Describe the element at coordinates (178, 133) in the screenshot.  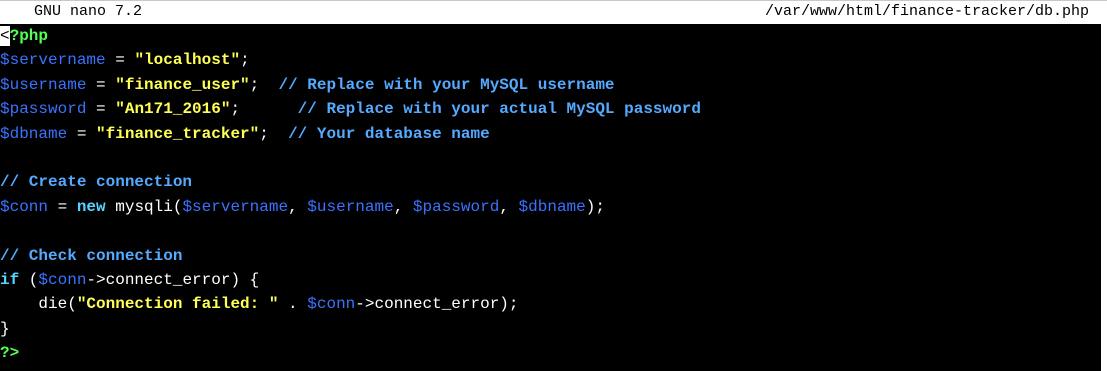
I see `code-string: "finance_tracker"` at that location.